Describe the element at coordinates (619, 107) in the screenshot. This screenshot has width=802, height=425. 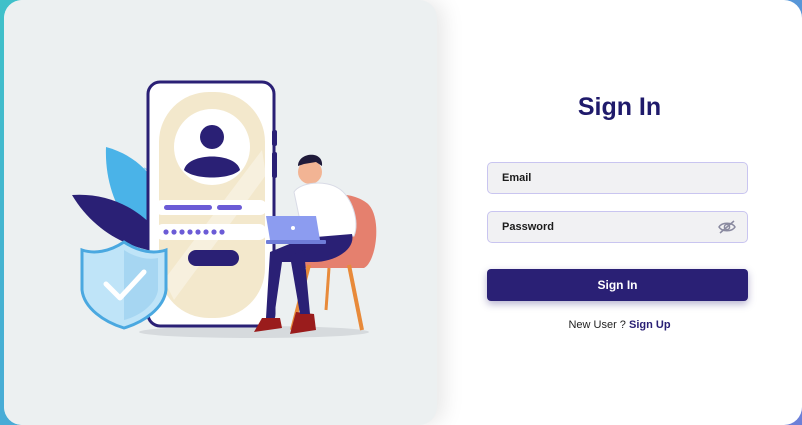
I see `page-title: Sign In` at that location.